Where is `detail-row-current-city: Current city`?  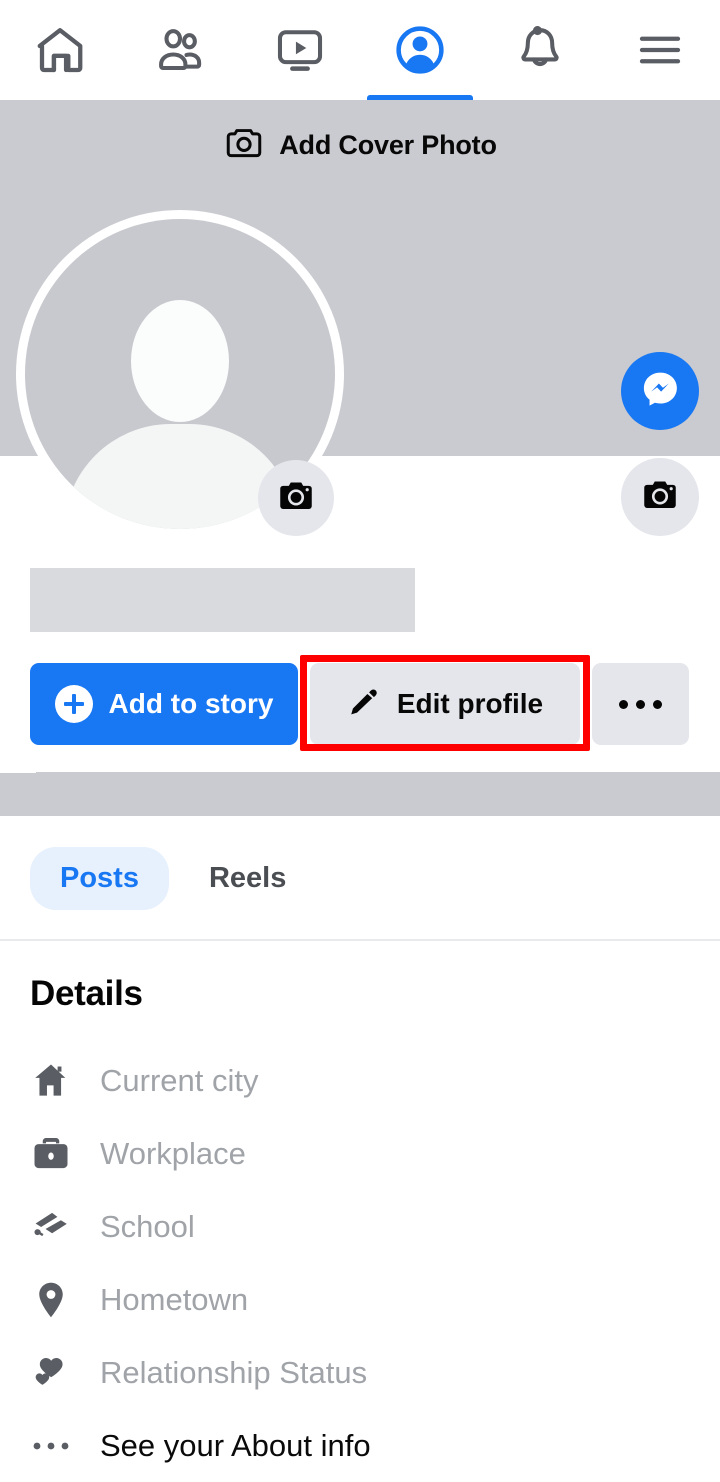
detail-row-current-city: Current city is located at coordinates (360, 1080).